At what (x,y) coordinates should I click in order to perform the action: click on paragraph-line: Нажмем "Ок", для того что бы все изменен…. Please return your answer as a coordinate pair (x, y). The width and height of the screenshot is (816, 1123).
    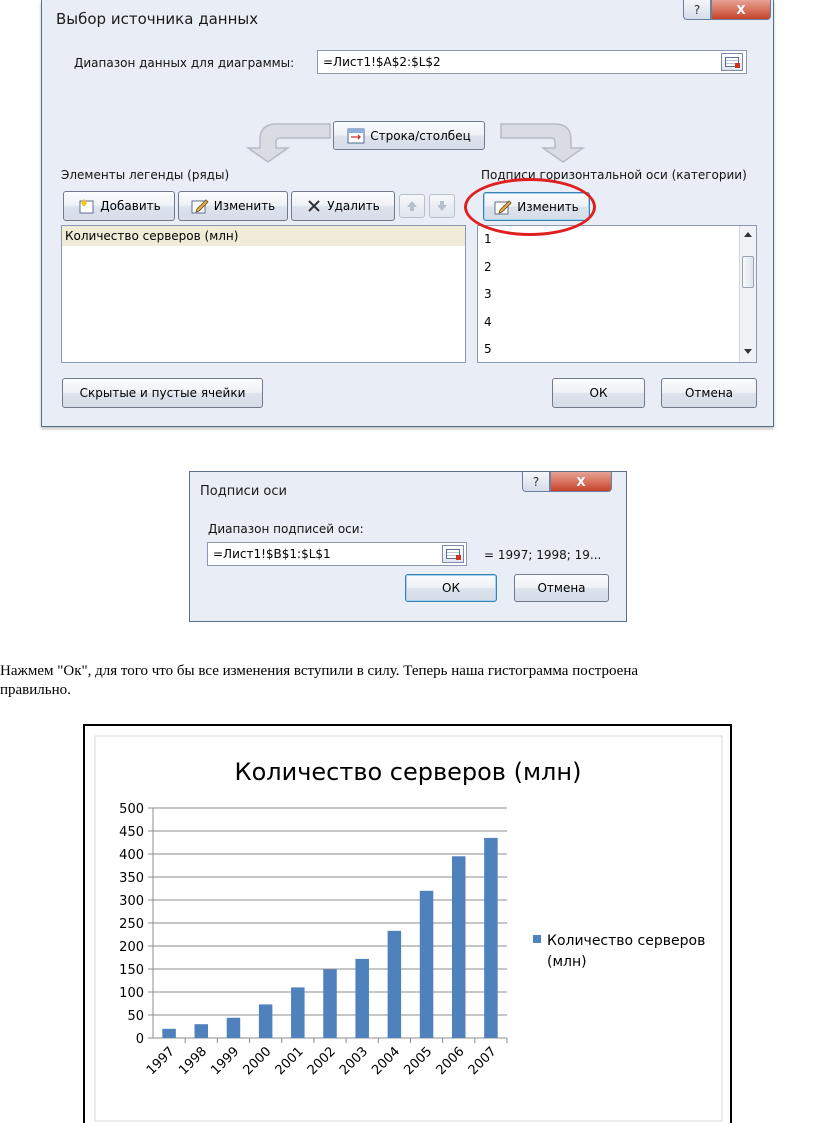
    Looking at the image, I should click on (319, 671).